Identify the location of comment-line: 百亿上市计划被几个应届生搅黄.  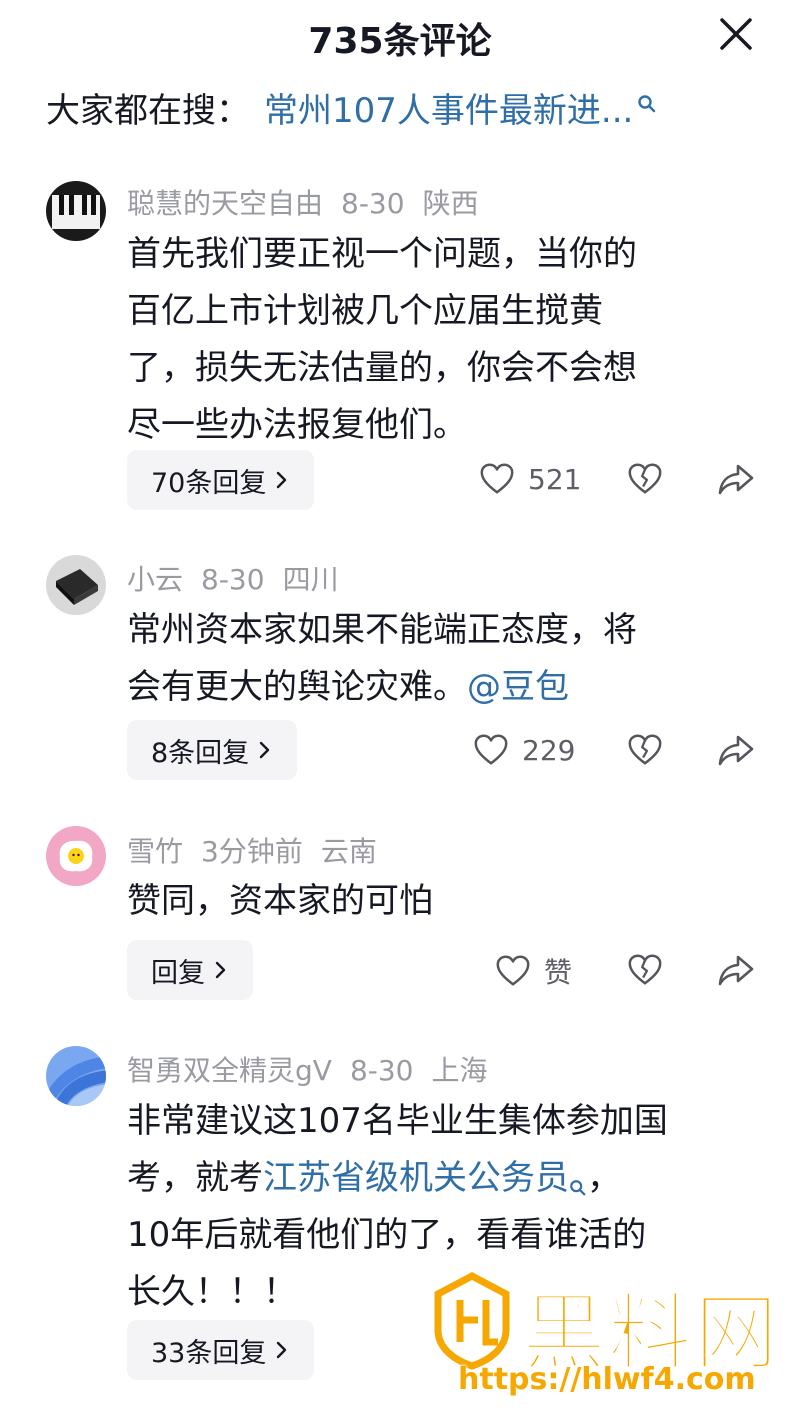
(365, 311).